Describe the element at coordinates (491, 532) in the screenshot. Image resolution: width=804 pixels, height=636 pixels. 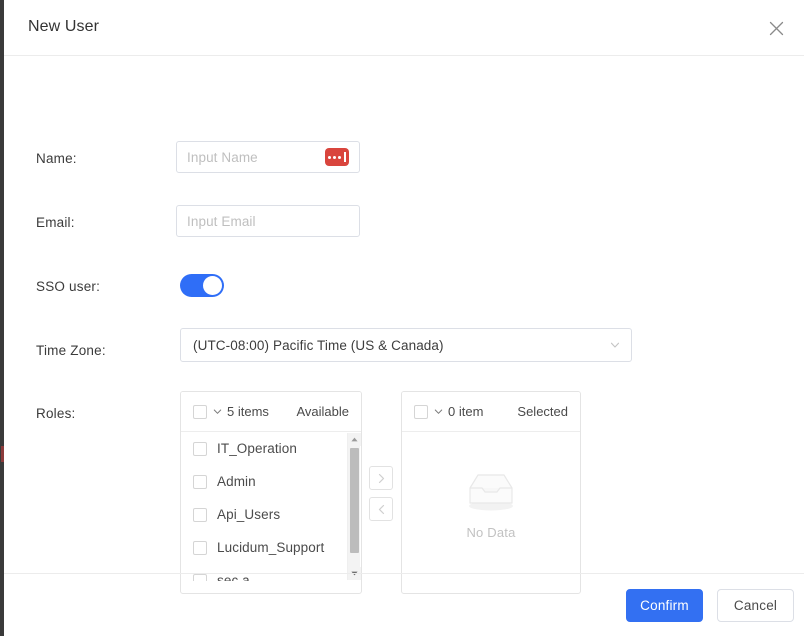
I see `roles-selected-empty-label: No Data` at that location.